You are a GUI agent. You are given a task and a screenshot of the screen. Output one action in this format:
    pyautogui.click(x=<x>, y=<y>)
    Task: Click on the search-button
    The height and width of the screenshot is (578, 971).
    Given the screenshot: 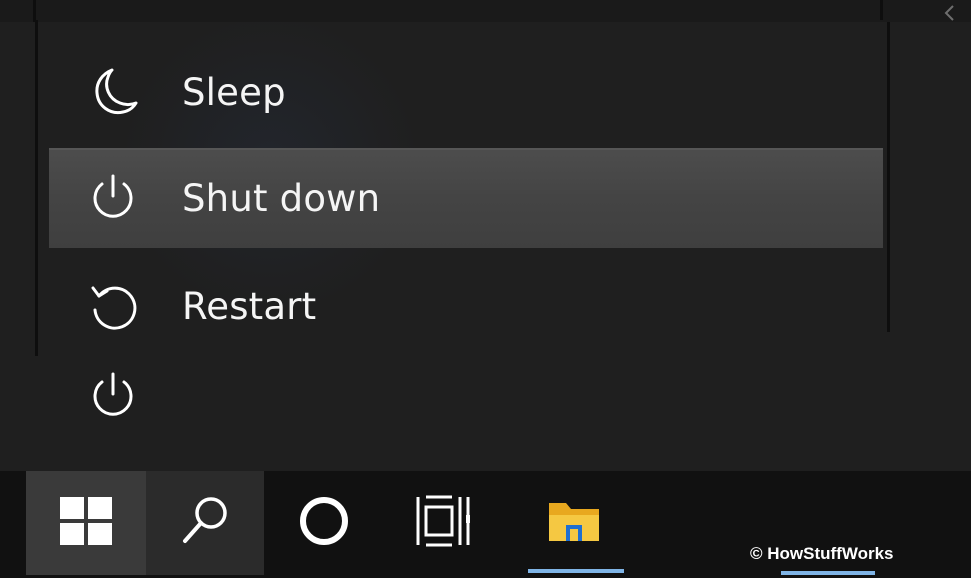 What is the action you would take?
    pyautogui.click(x=205, y=523)
    